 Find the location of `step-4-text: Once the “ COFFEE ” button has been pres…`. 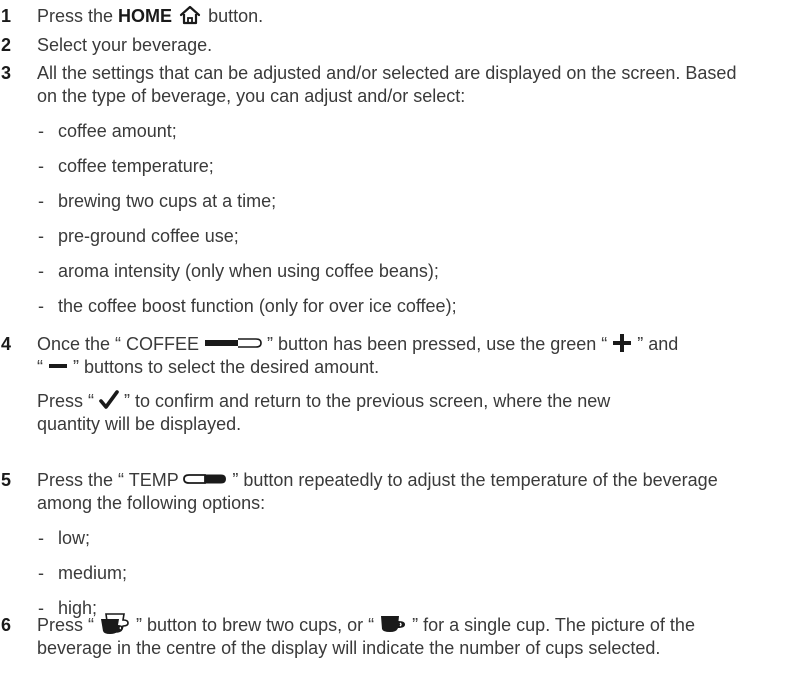

step-4-text: Once the “ COFFEE ” button has been pres… is located at coordinates (358, 355).